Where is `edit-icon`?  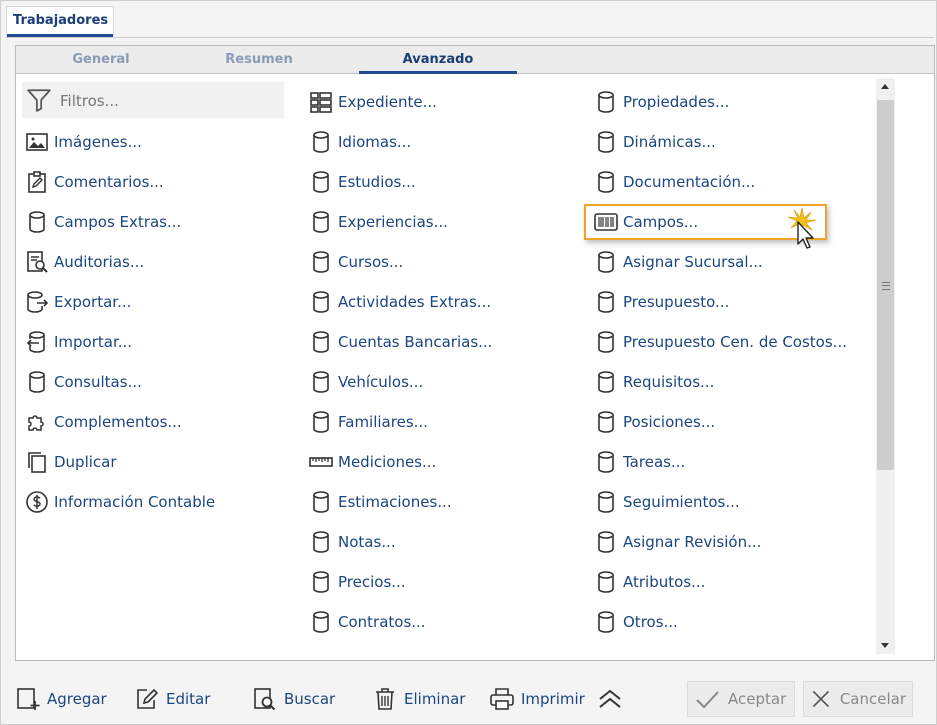
edit-icon is located at coordinates (148, 698).